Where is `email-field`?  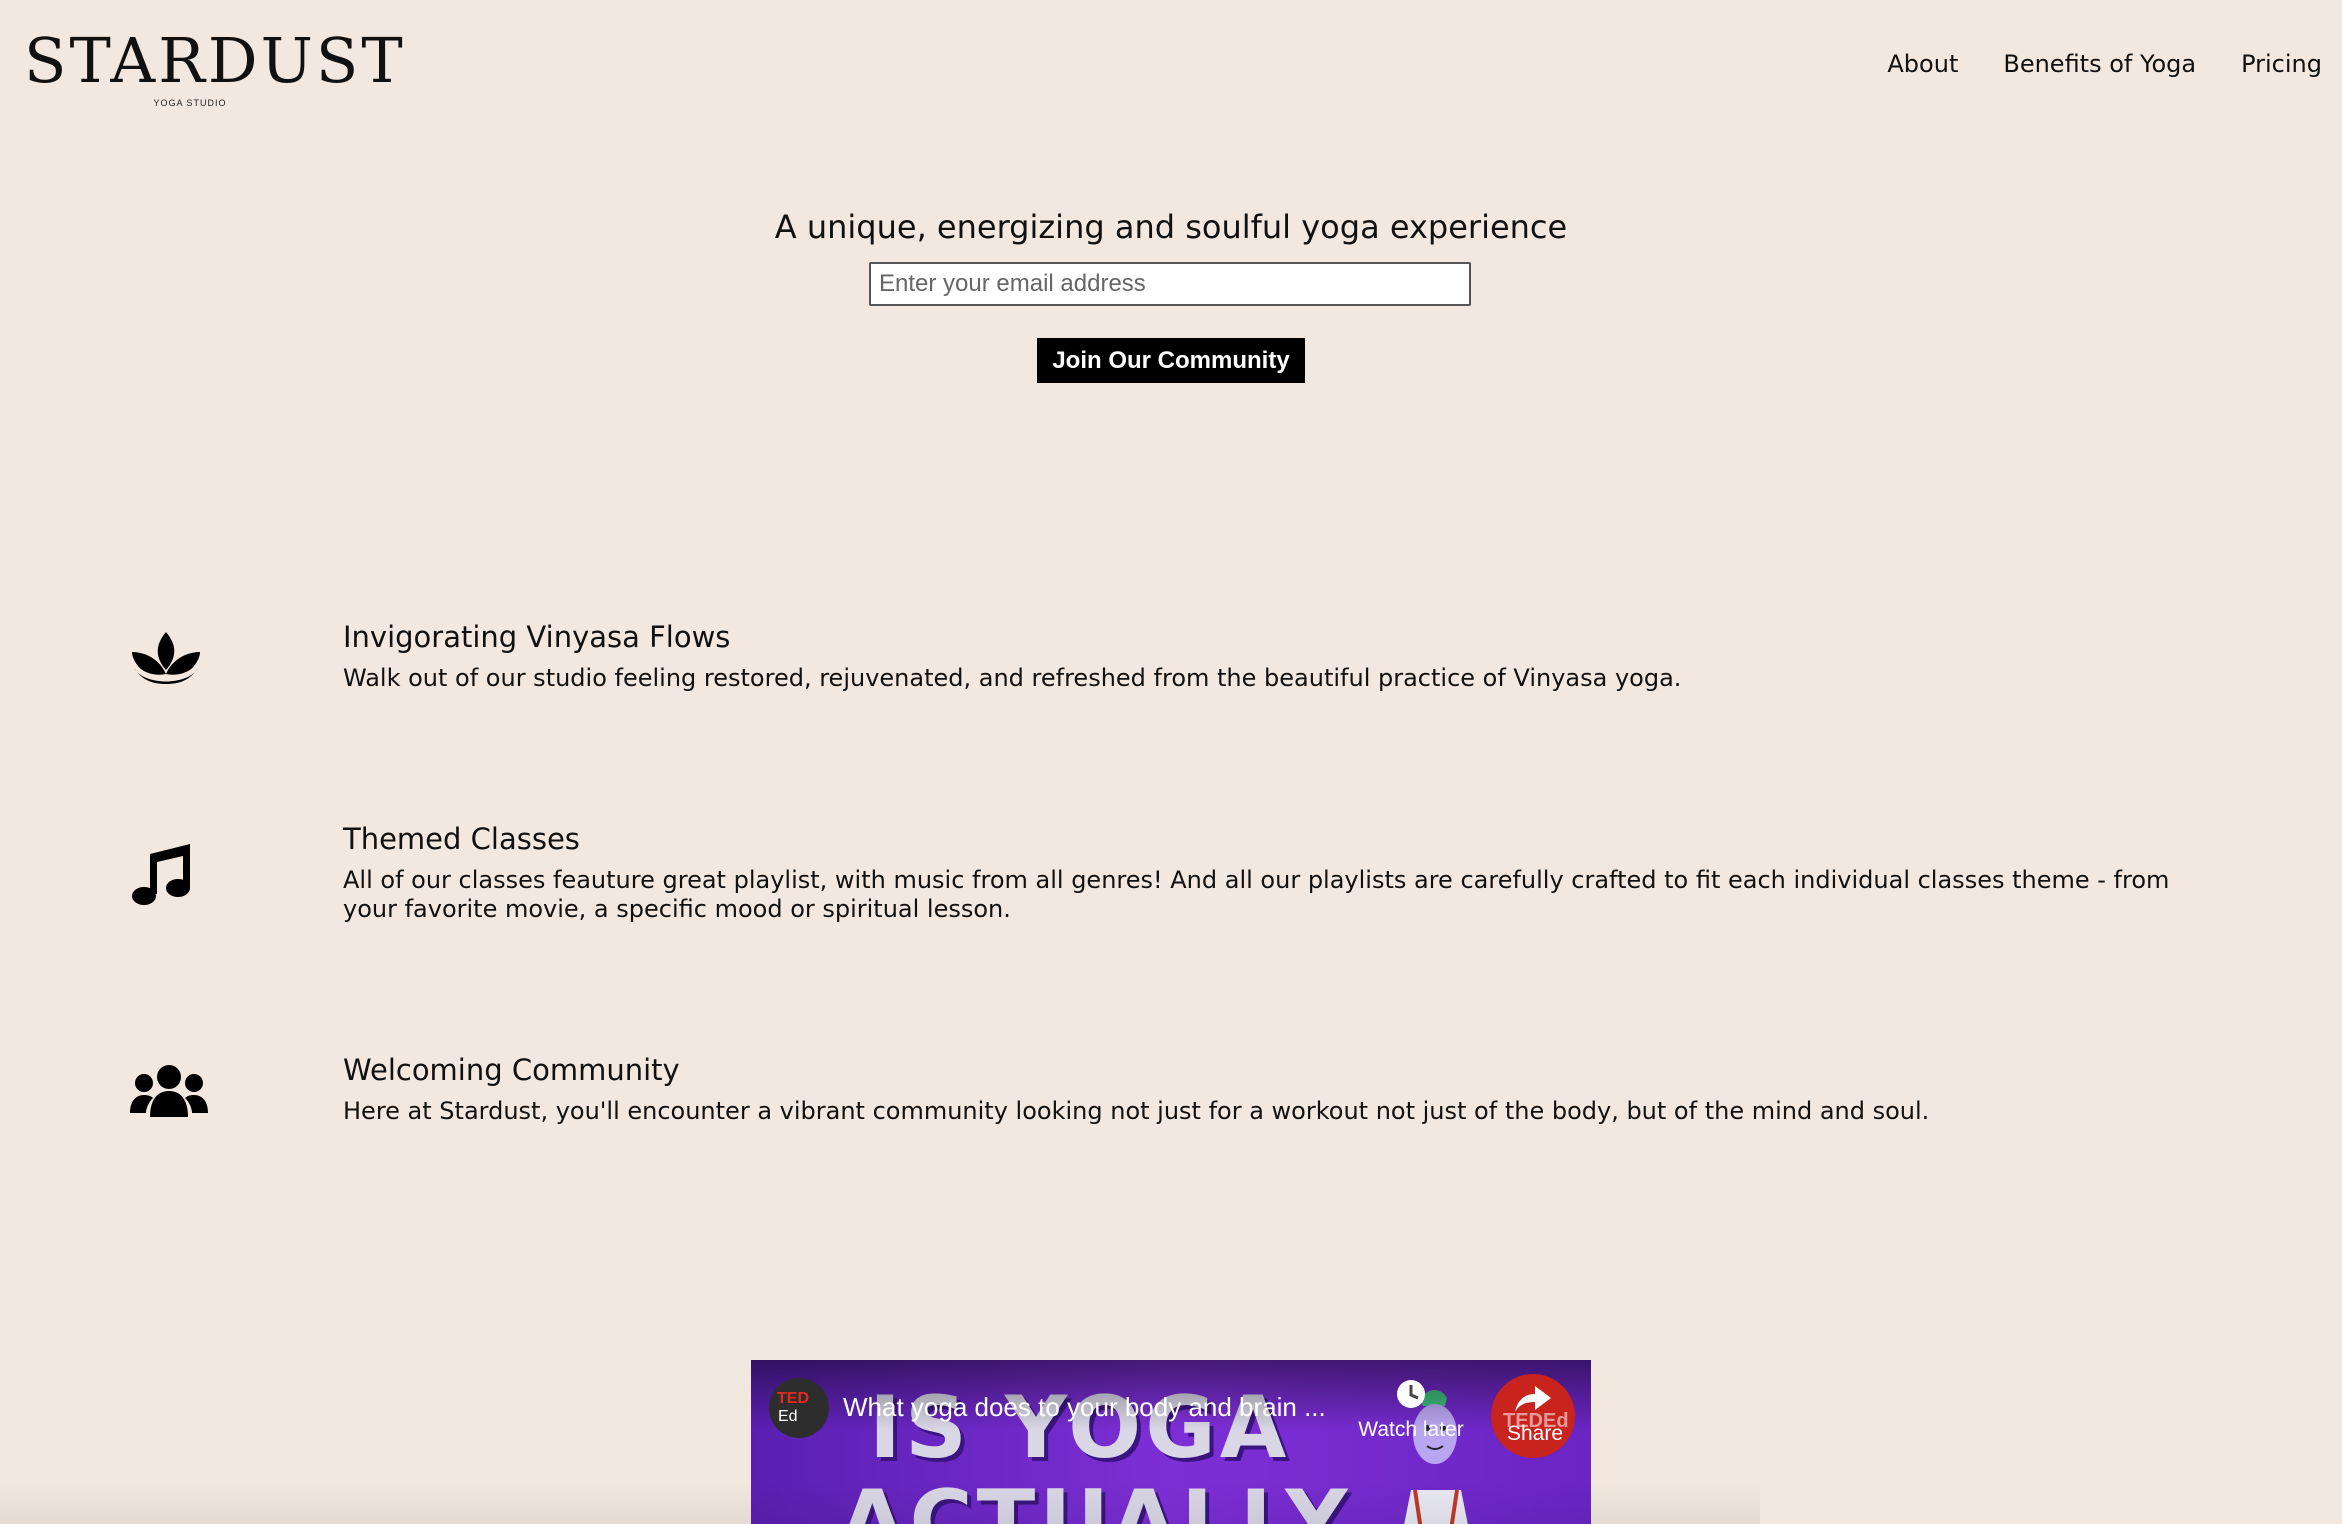 email-field is located at coordinates (1170, 284).